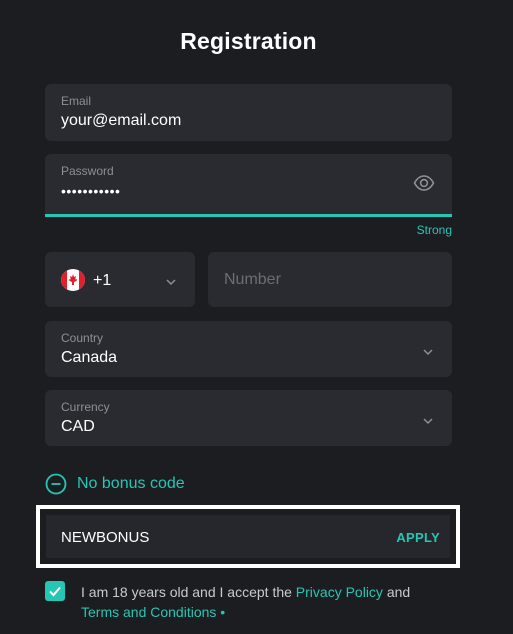 This screenshot has height=634, width=513. What do you see at coordinates (78, 426) in the screenshot?
I see `currency-value: CAD` at bounding box center [78, 426].